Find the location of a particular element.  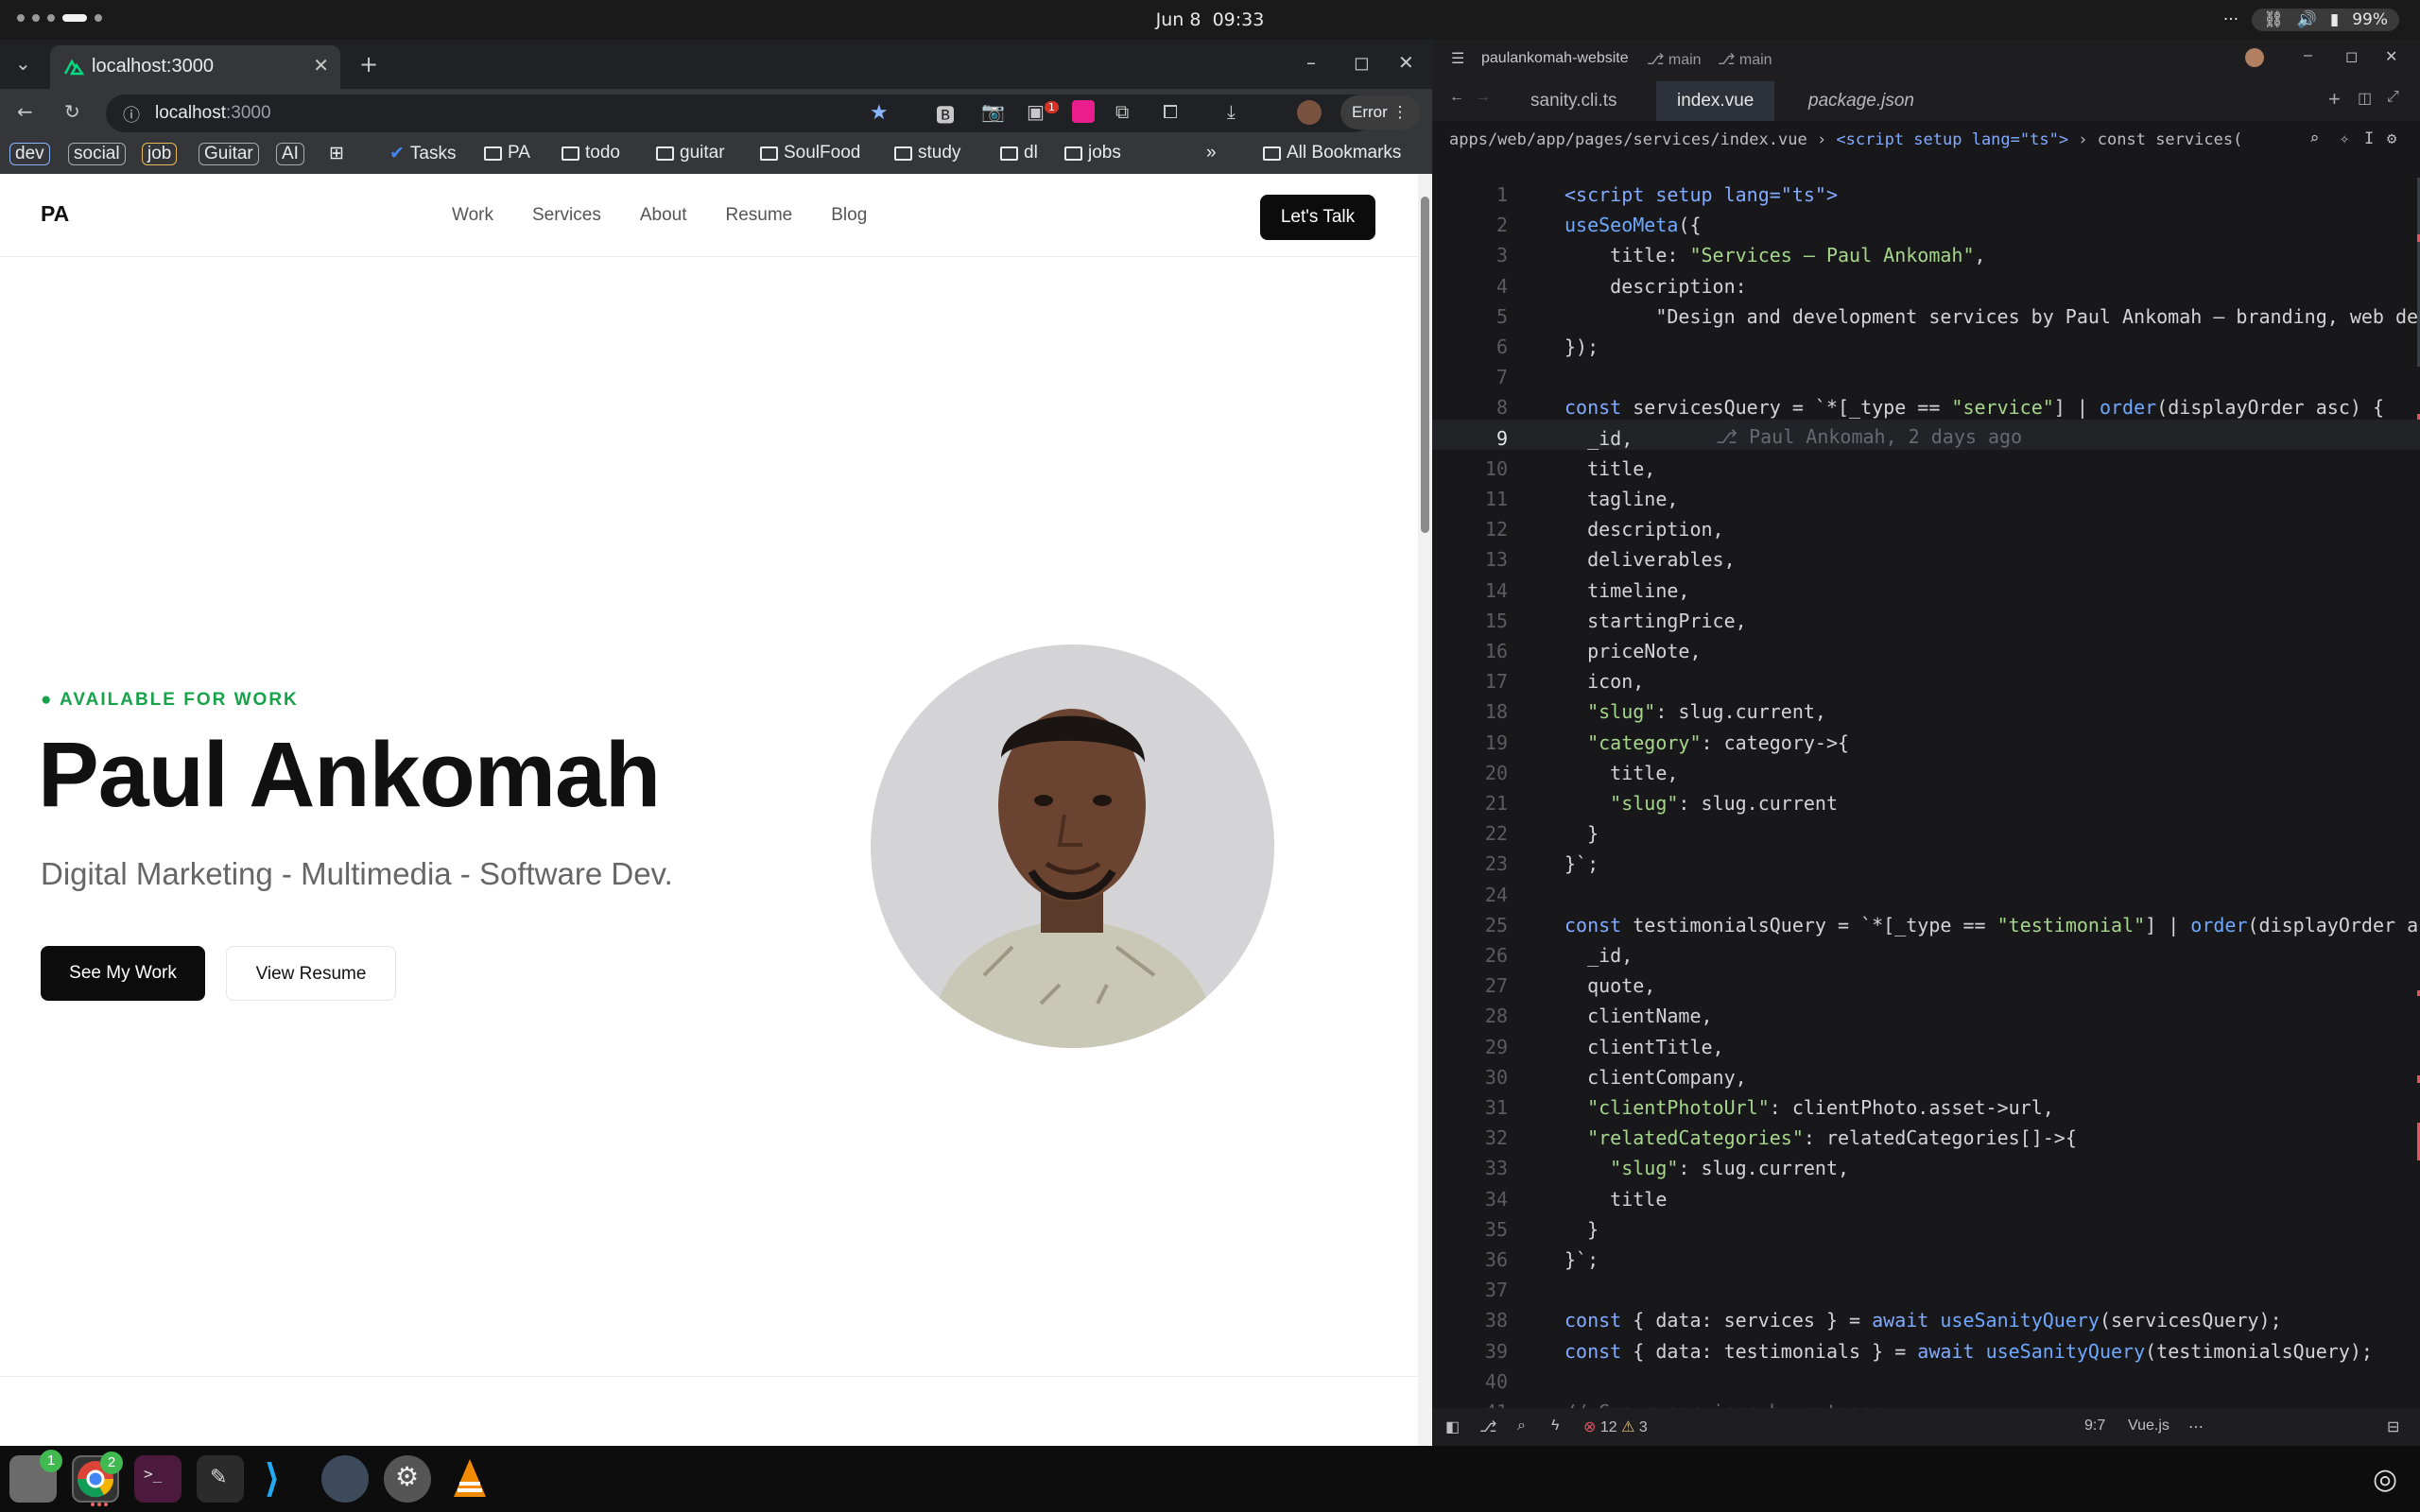

bookmarks-overflow-button: » is located at coordinates (1211, 153).